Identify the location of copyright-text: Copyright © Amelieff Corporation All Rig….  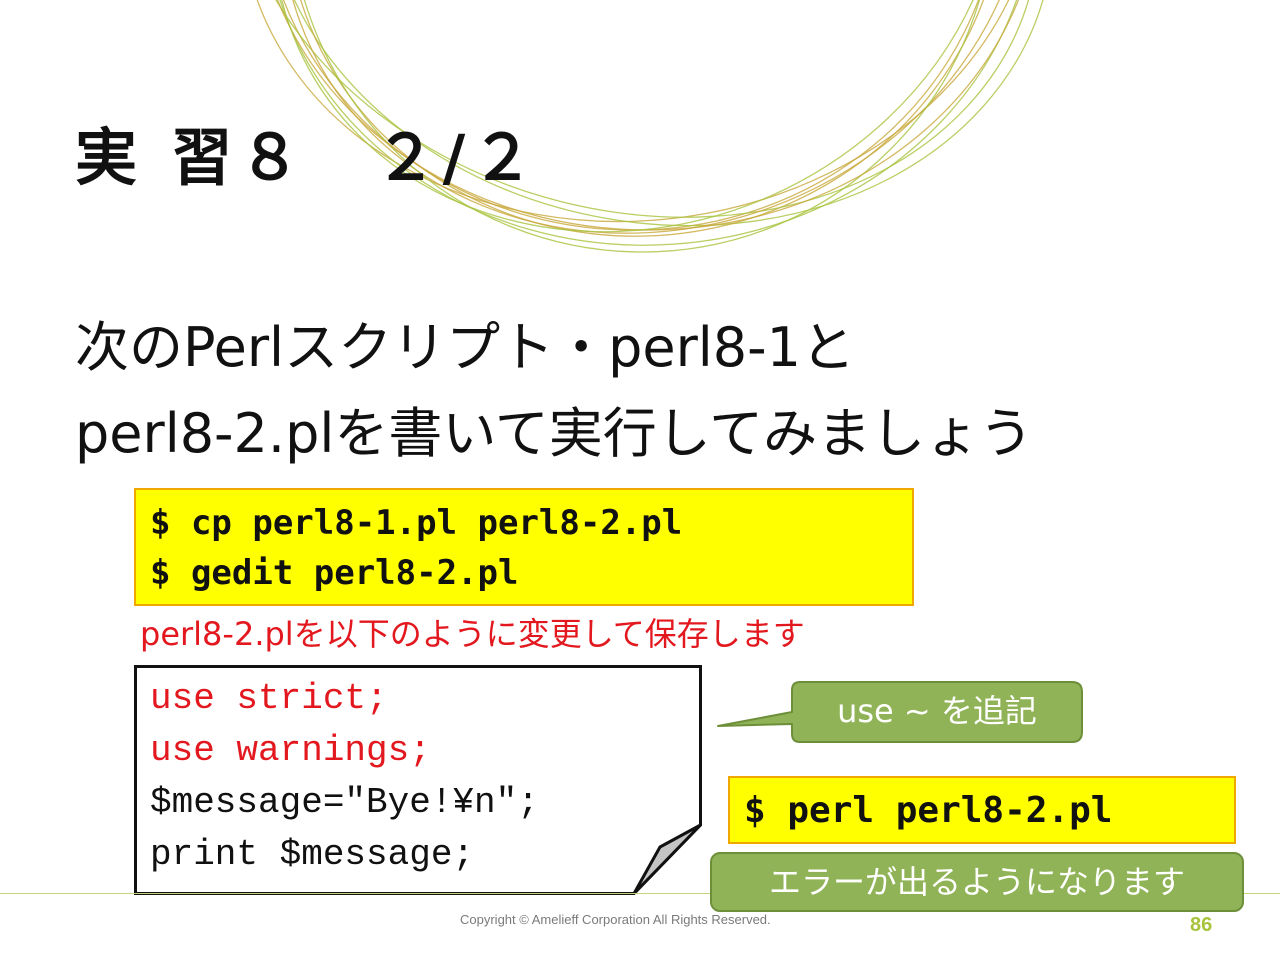
(615, 919).